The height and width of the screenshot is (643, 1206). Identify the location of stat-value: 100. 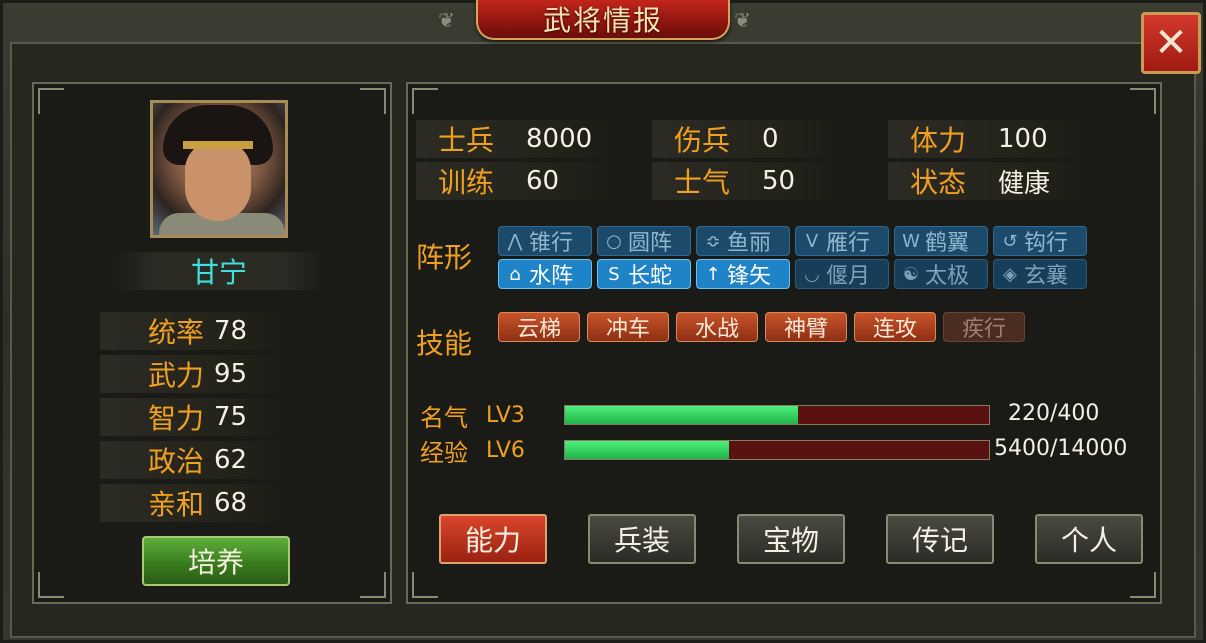
(1023, 139).